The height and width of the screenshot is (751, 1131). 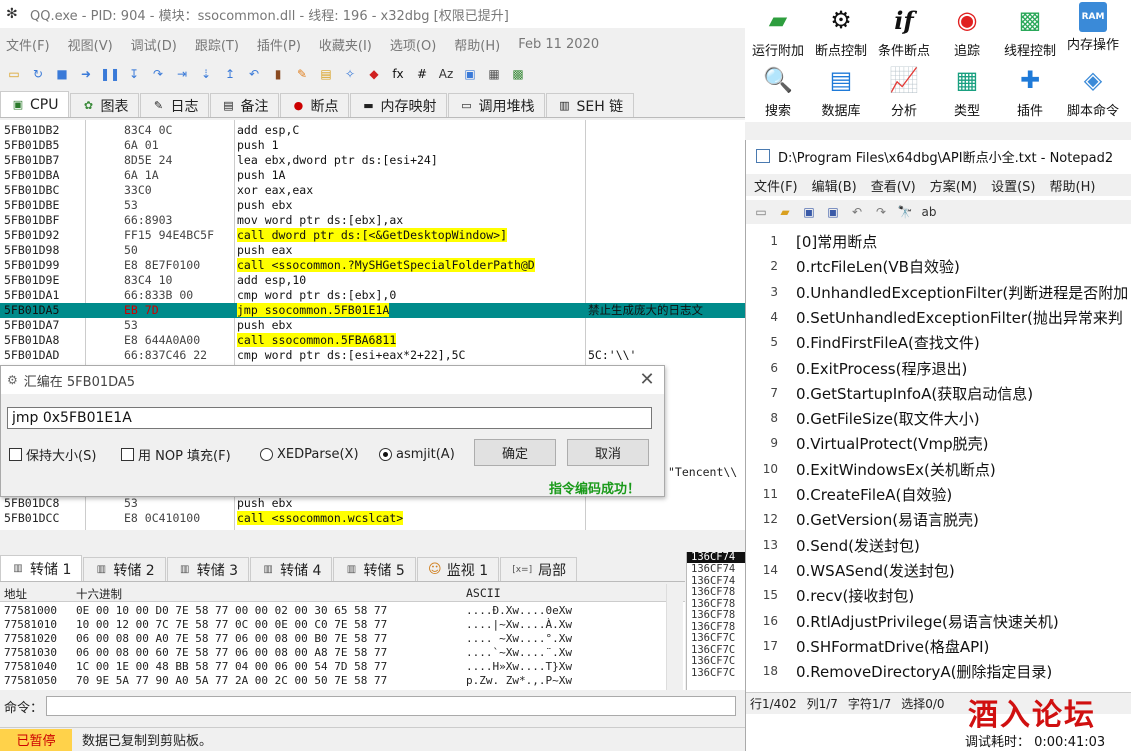 What do you see at coordinates (938, 417) in the screenshot?
I see `notepad-line: 8 0.GetFileSize(取文件大小)` at bounding box center [938, 417].